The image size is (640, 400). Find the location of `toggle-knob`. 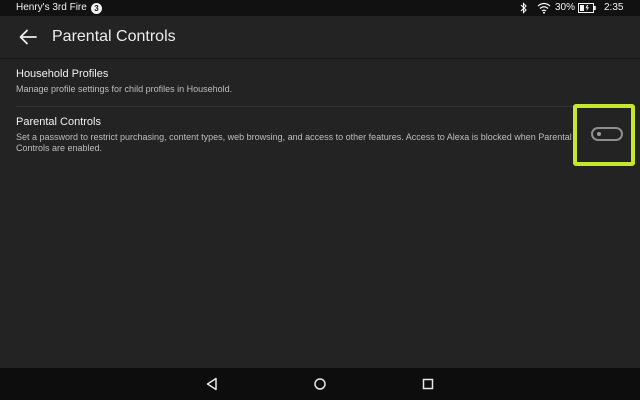

toggle-knob is located at coordinates (599, 134).